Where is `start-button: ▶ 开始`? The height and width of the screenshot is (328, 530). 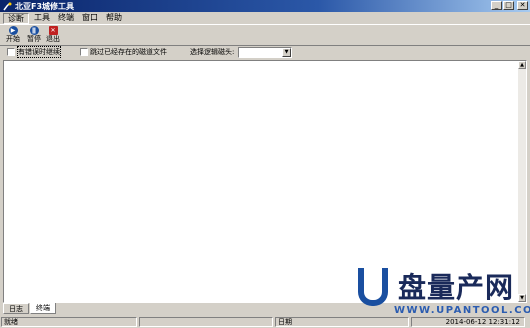 start-button: ▶ 开始 is located at coordinates (13, 36).